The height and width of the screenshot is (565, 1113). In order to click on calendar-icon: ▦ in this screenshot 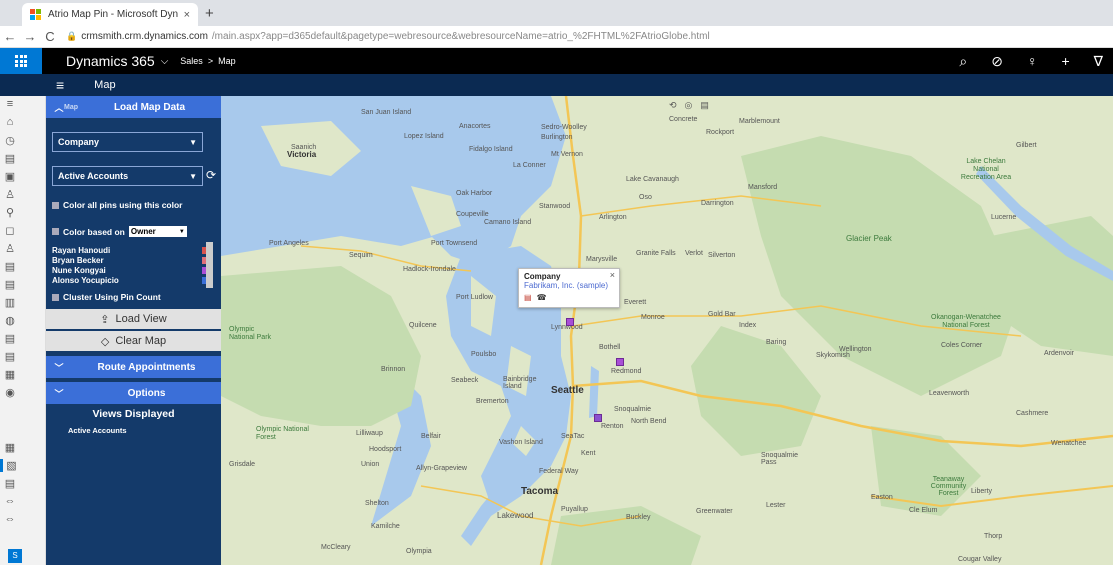, I will do `click(10, 447)`.